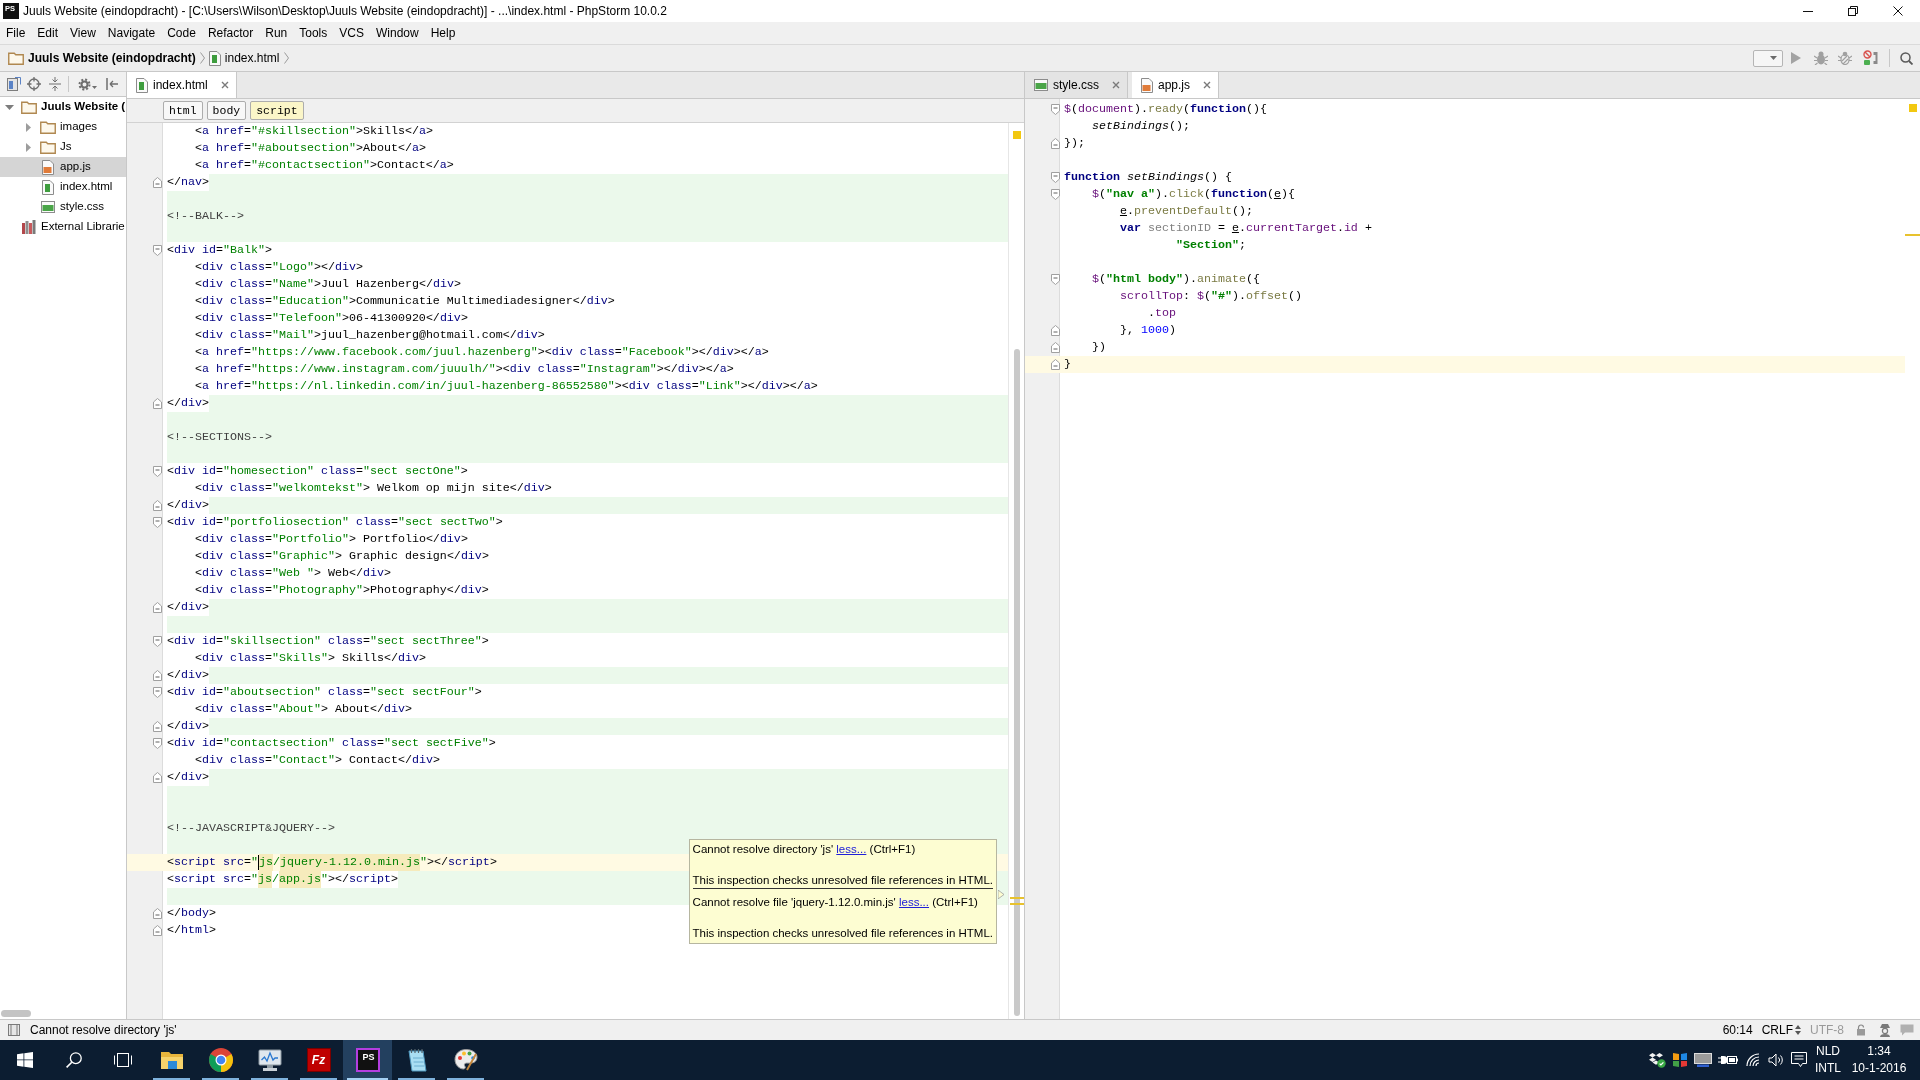  I want to click on menu-item: Code, so click(181, 33).